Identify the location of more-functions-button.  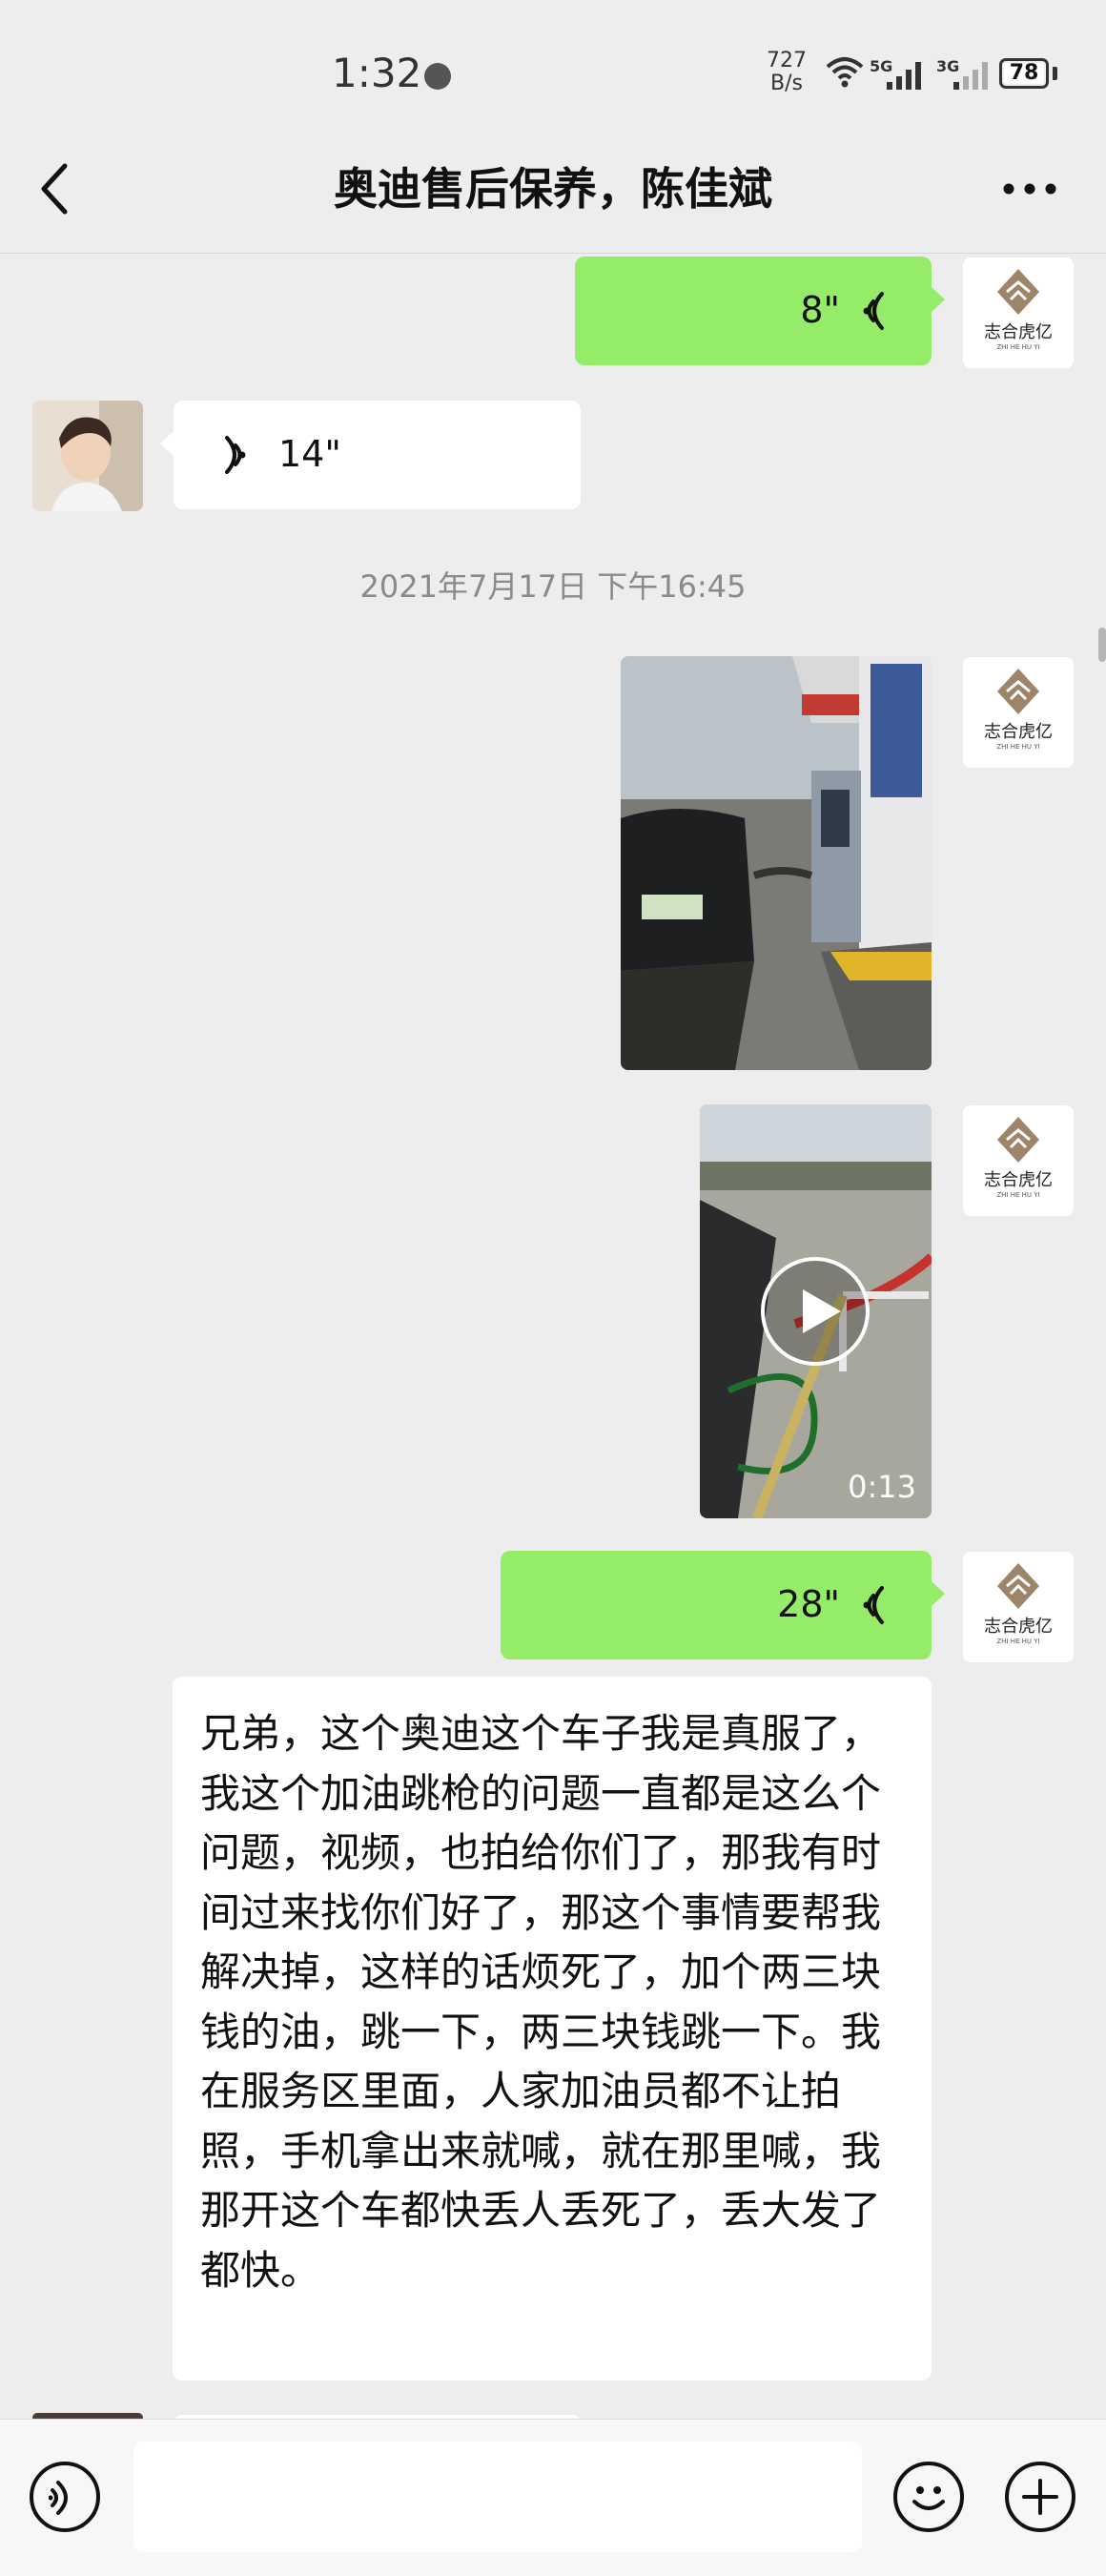
(1040, 2497).